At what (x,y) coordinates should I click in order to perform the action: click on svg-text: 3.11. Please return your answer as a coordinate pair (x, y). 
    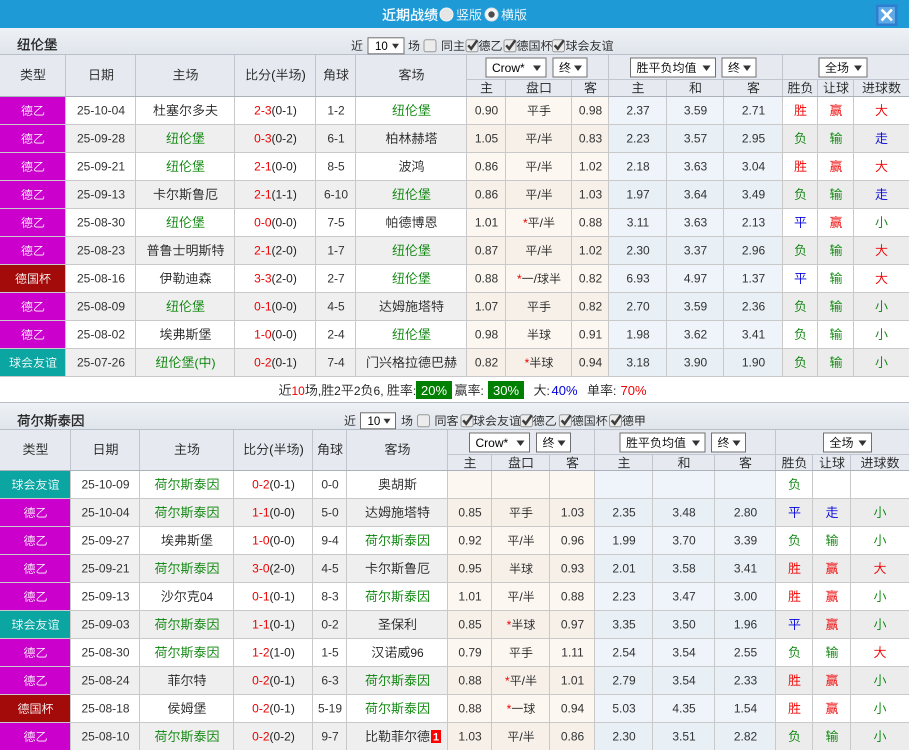
    Looking at the image, I should click on (638, 222).